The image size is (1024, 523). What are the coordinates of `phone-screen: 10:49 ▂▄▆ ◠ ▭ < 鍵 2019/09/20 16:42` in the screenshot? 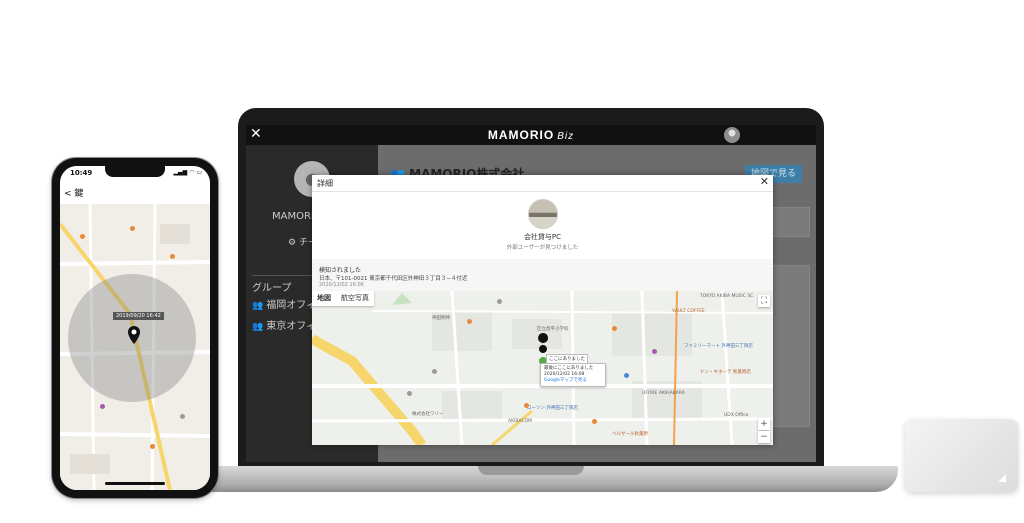 It's located at (135, 328).